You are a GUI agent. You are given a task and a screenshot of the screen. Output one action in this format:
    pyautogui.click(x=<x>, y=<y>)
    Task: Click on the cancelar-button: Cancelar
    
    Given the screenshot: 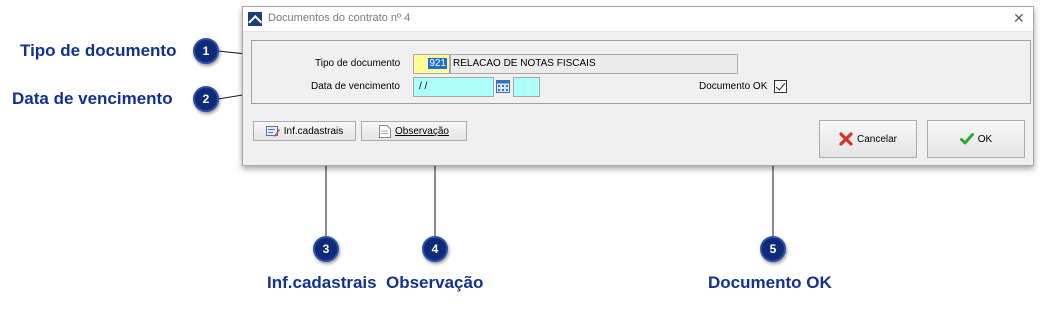 What is the action you would take?
    pyautogui.click(x=868, y=139)
    